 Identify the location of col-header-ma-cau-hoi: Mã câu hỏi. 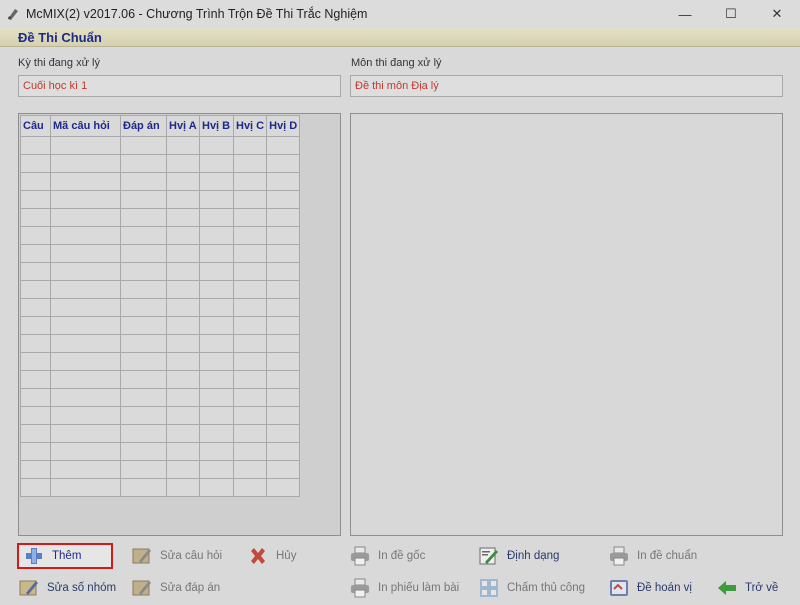
(85, 126).